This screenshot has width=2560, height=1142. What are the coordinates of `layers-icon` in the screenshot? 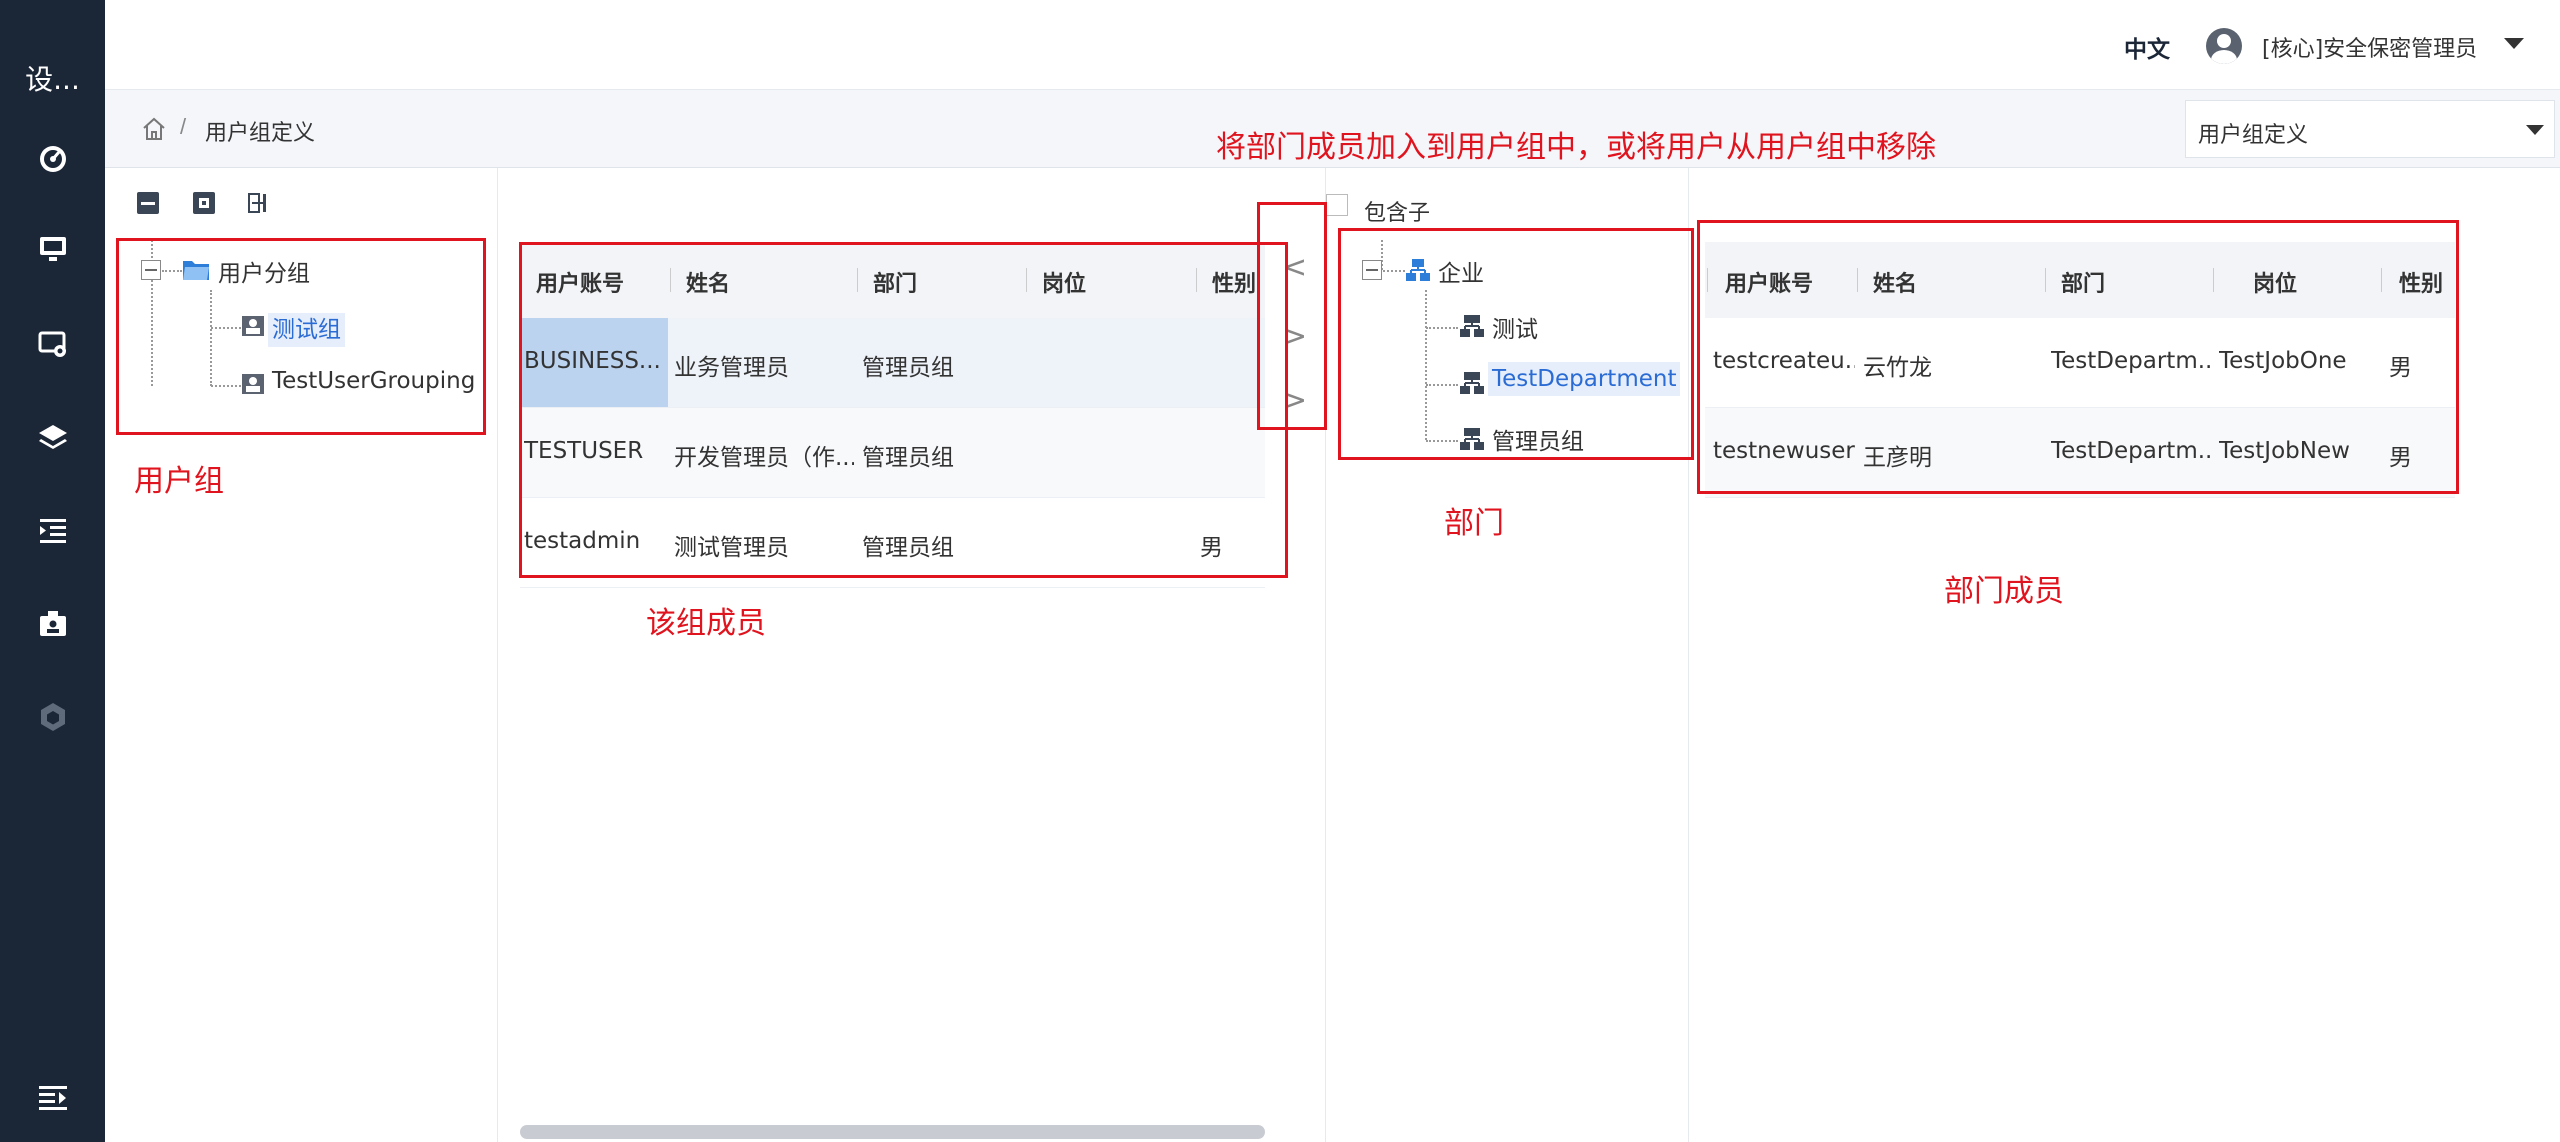 It's located at (53, 437).